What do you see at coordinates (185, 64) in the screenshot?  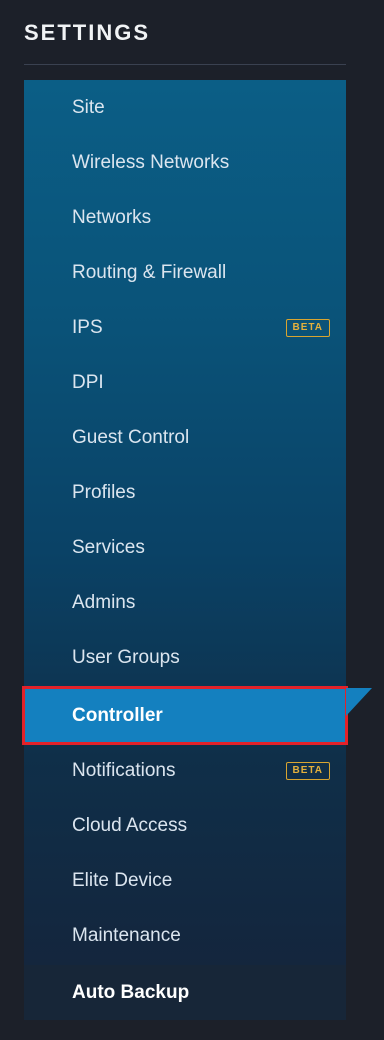 I see `title-divider` at bounding box center [185, 64].